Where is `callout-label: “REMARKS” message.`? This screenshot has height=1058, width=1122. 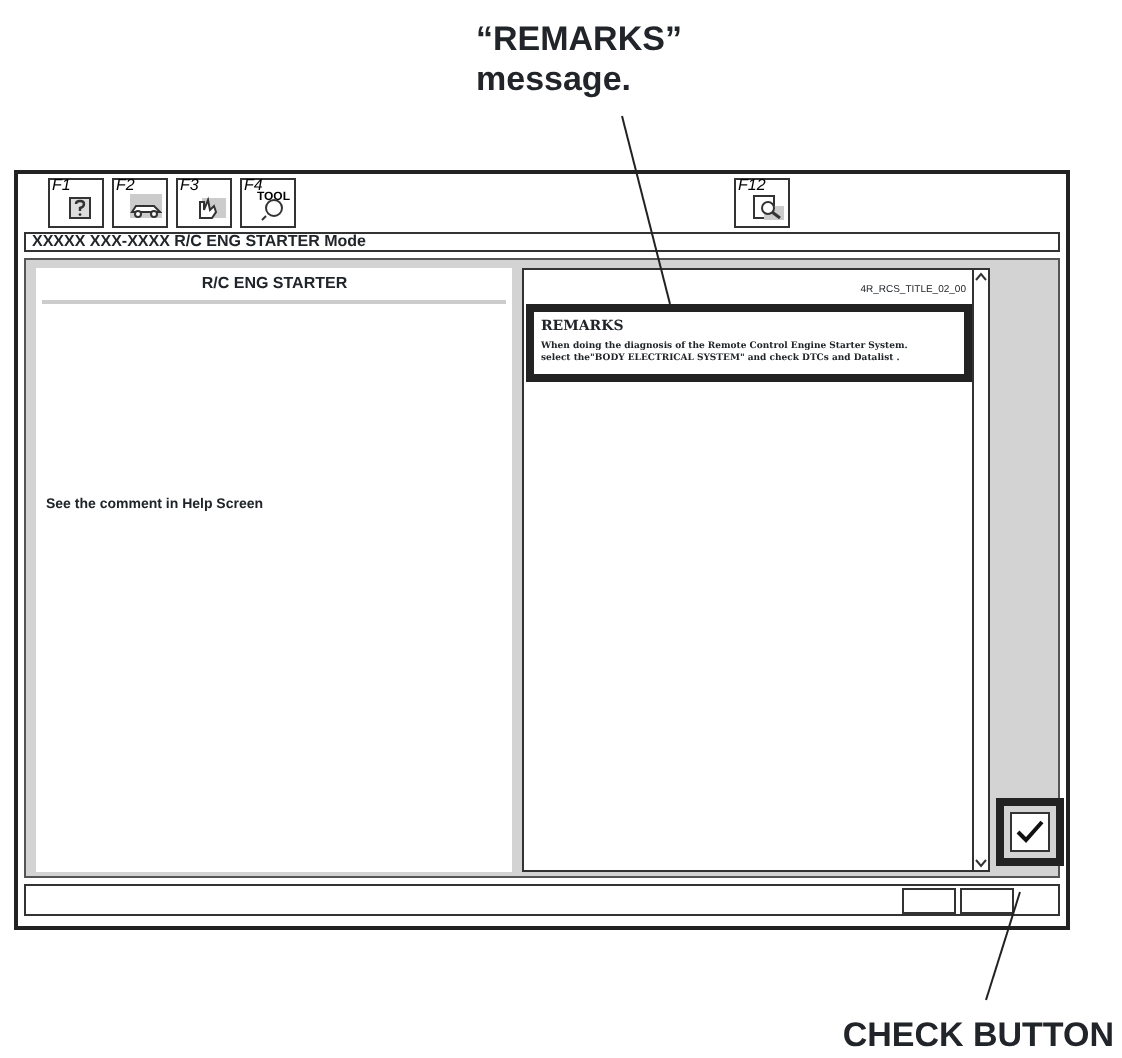 callout-label: “REMARKS” message. is located at coordinates (580, 60).